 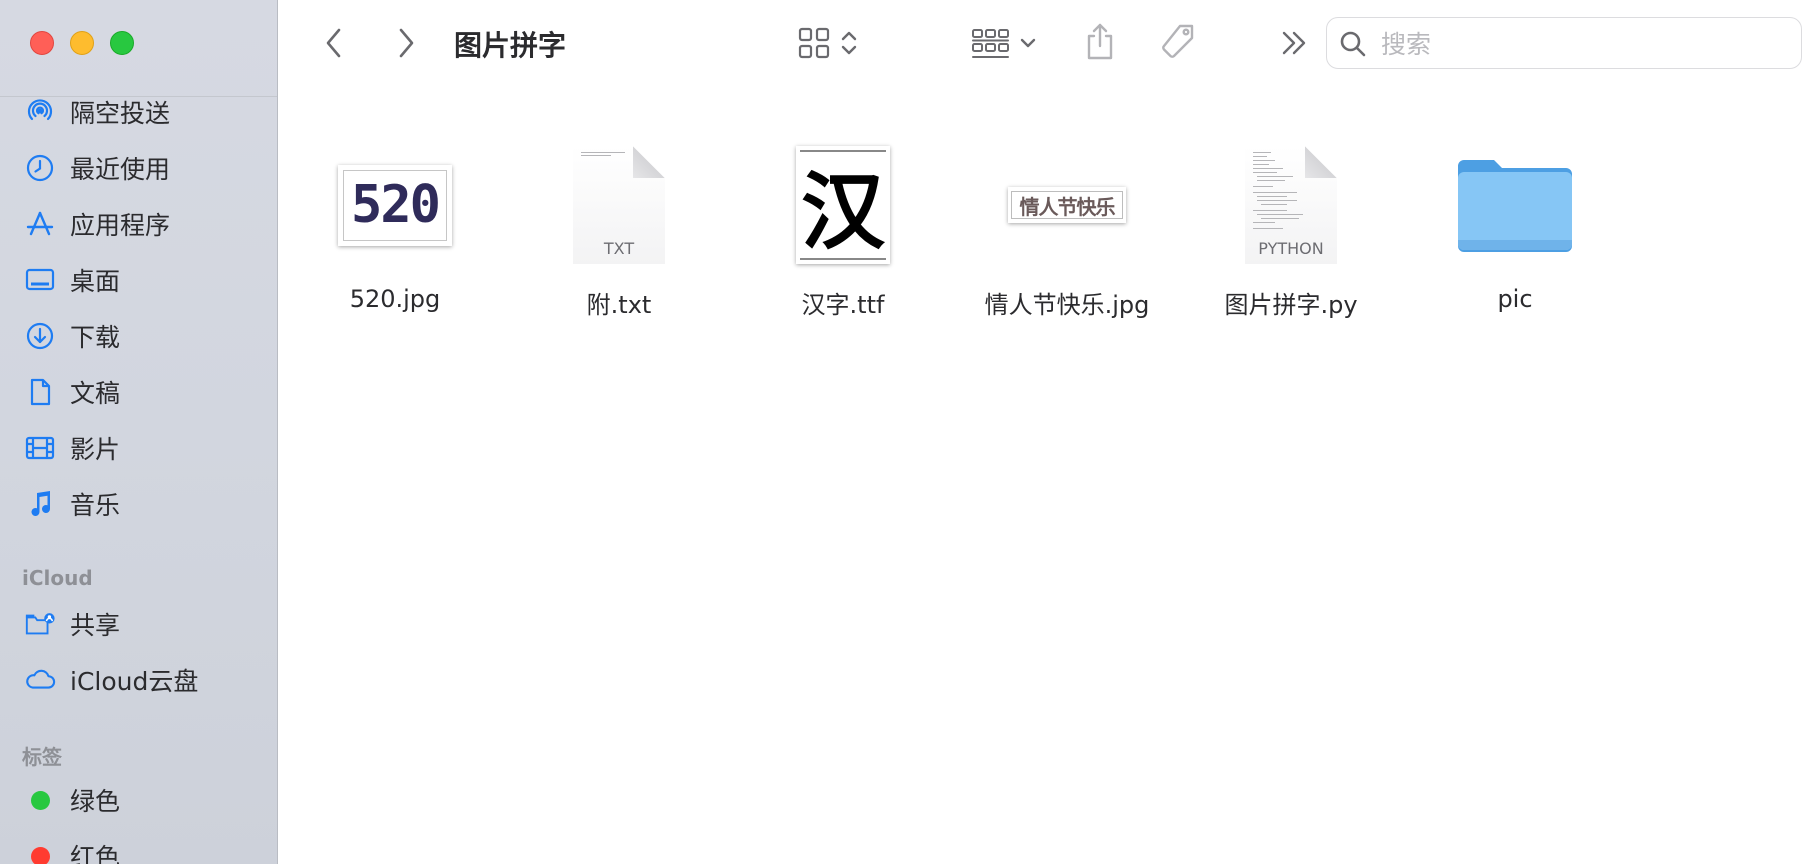 What do you see at coordinates (40, 112) in the screenshot?
I see `airdrop-icon` at bounding box center [40, 112].